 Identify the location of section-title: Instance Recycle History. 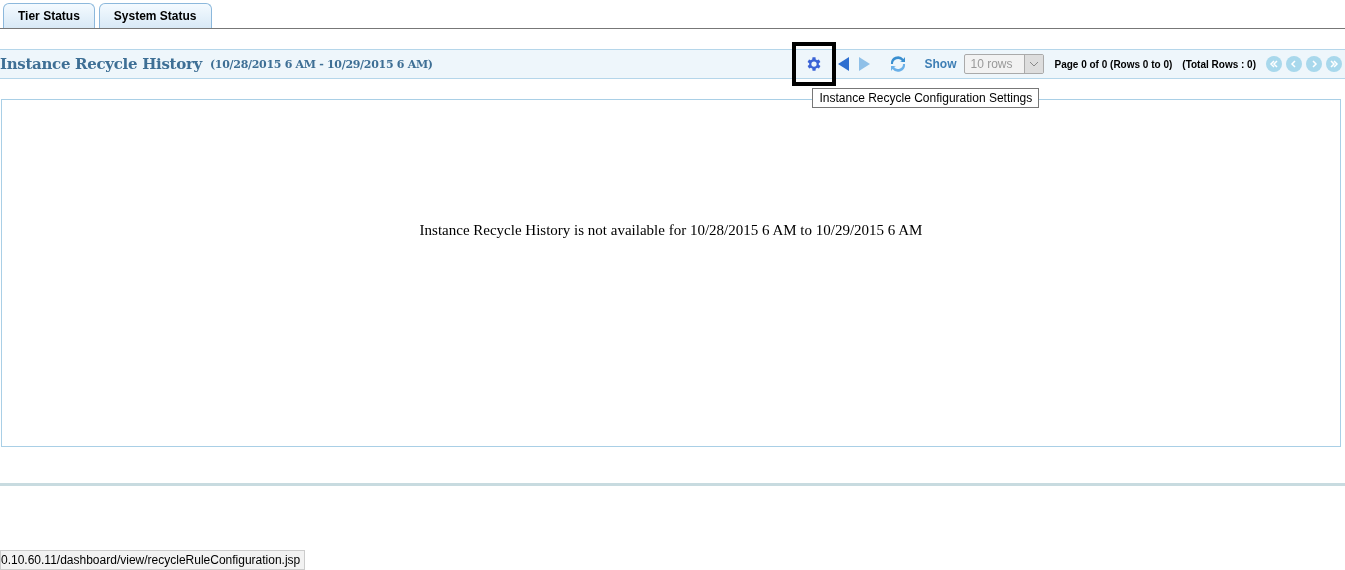
(101, 64).